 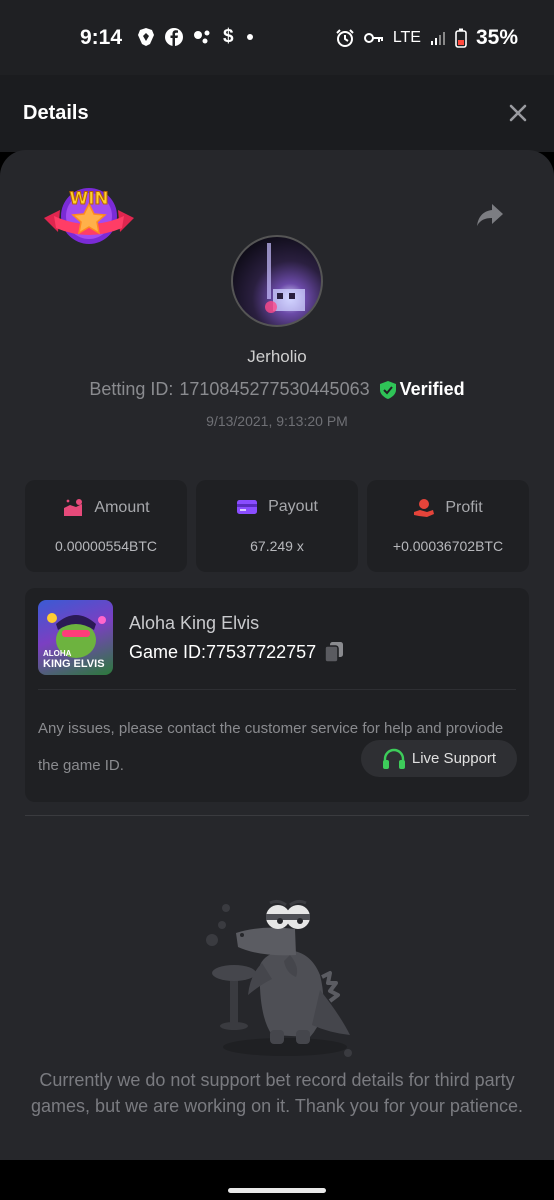 What do you see at coordinates (277, 421) in the screenshot?
I see `bet-timestamp: 9/13/2021, 9:13:20 PM` at bounding box center [277, 421].